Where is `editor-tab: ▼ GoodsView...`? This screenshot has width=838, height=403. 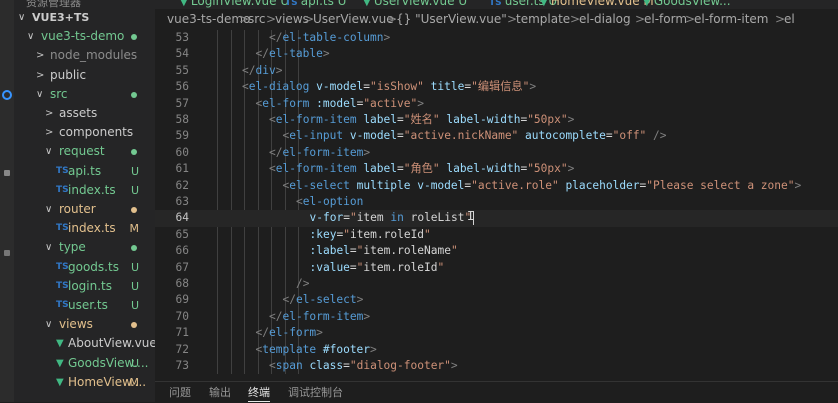
editor-tab: ▼ GoodsView... is located at coordinates (687, 4).